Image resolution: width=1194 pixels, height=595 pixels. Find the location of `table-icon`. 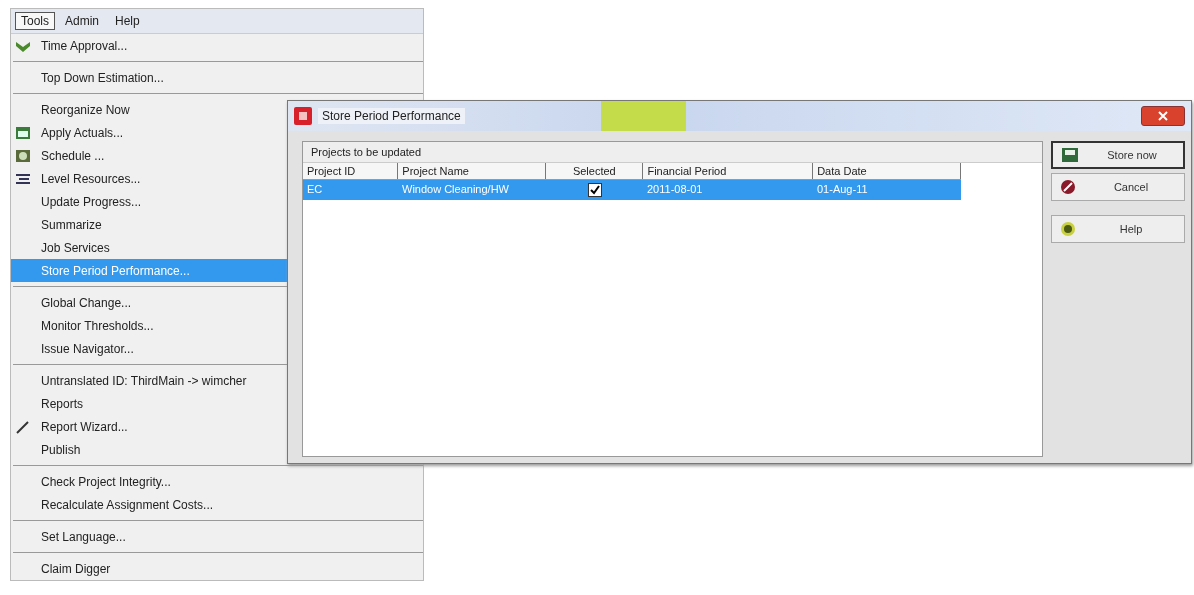

table-icon is located at coordinates (23, 132).